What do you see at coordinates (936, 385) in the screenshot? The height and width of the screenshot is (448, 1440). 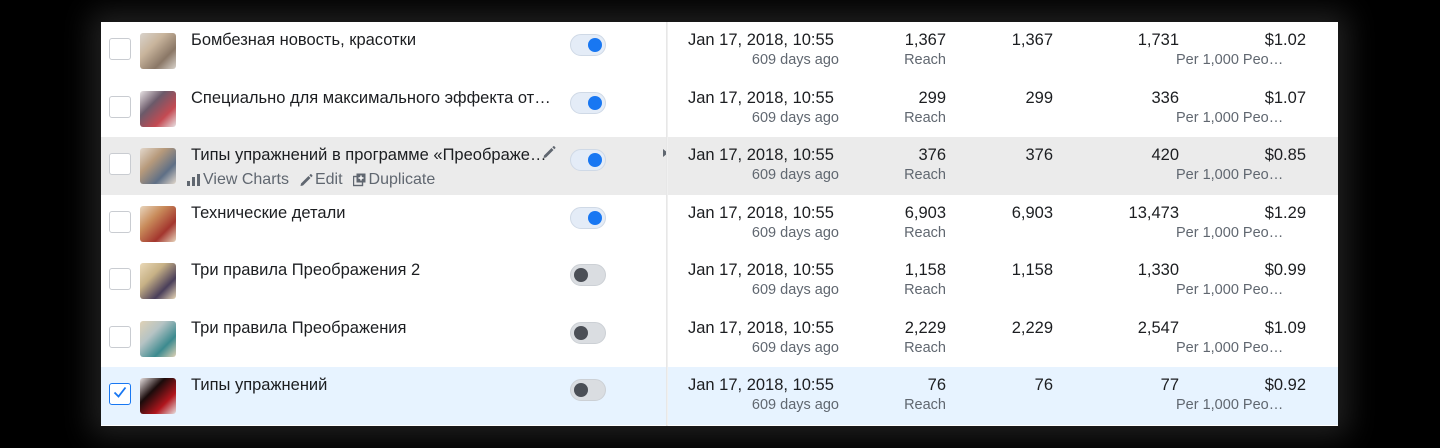 I see `reach-value: 76` at bounding box center [936, 385].